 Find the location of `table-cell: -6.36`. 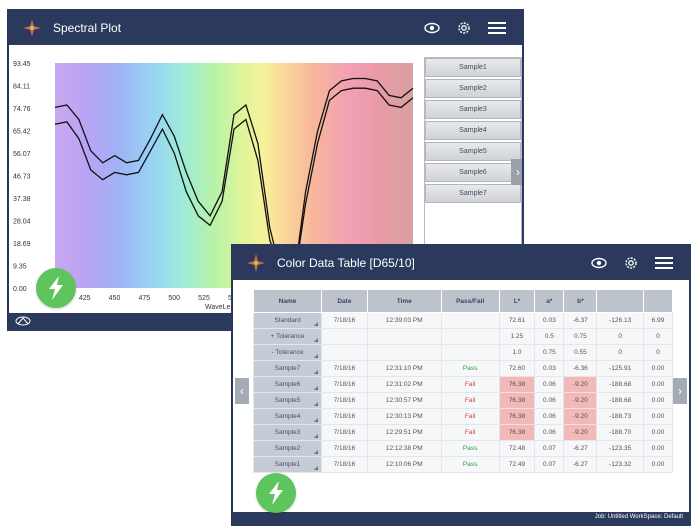

table-cell: -6.36 is located at coordinates (580, 368).